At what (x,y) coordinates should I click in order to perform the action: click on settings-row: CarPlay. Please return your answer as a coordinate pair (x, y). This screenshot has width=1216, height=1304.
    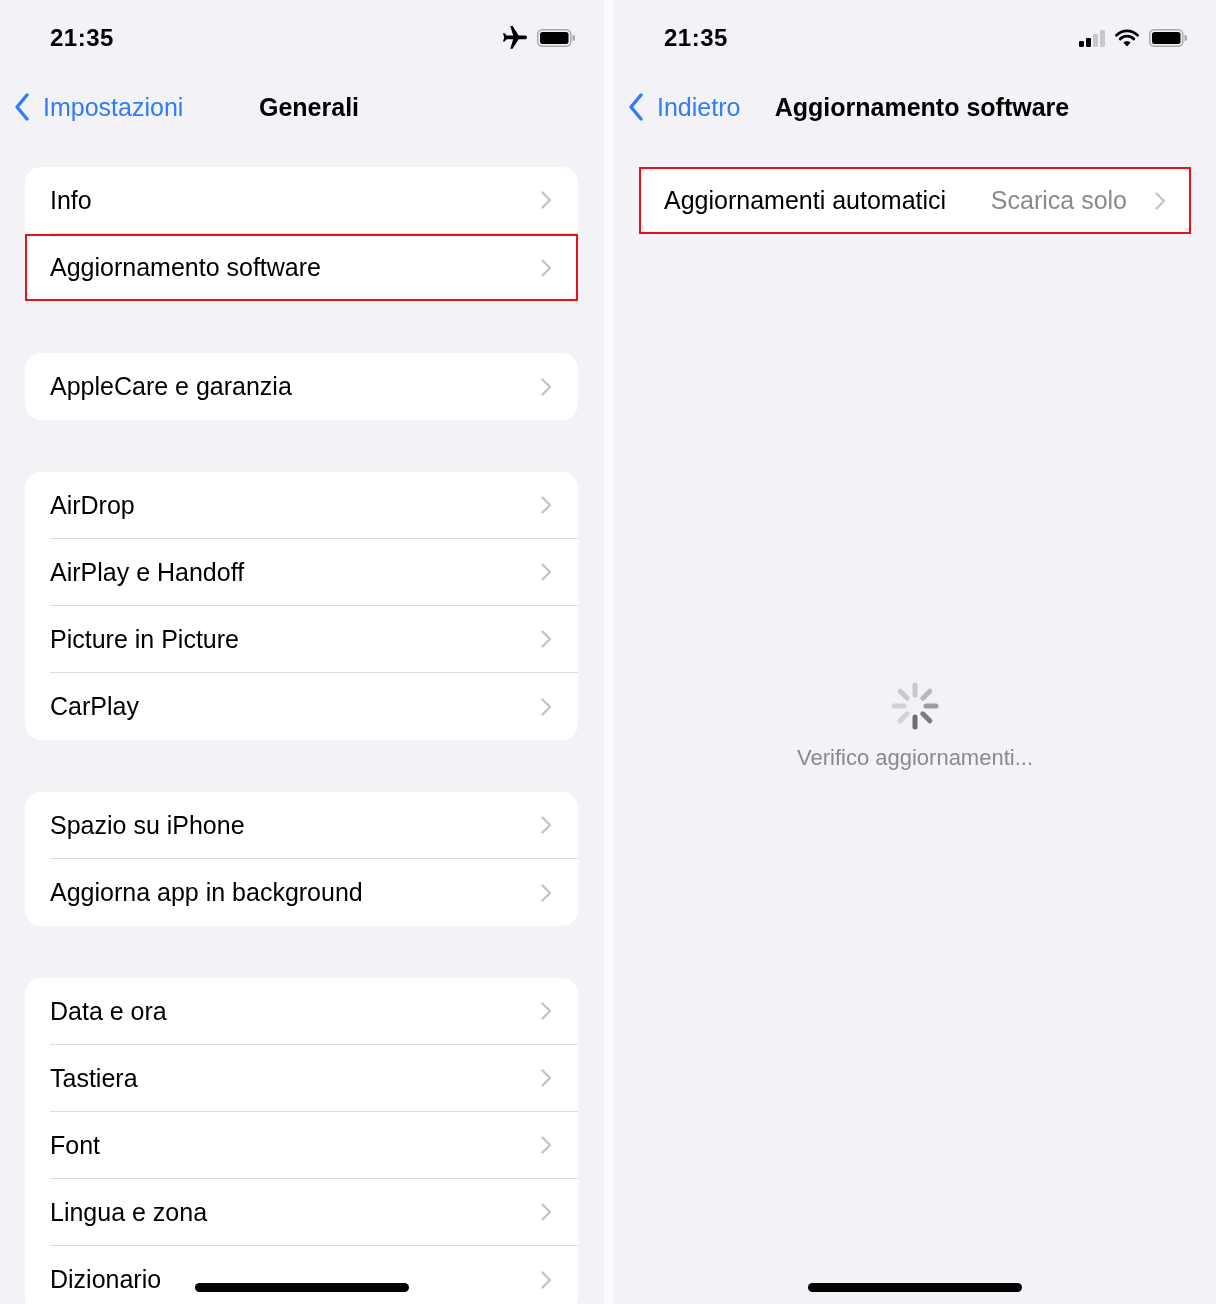
    Looking at the image, I should click on (301, 706).